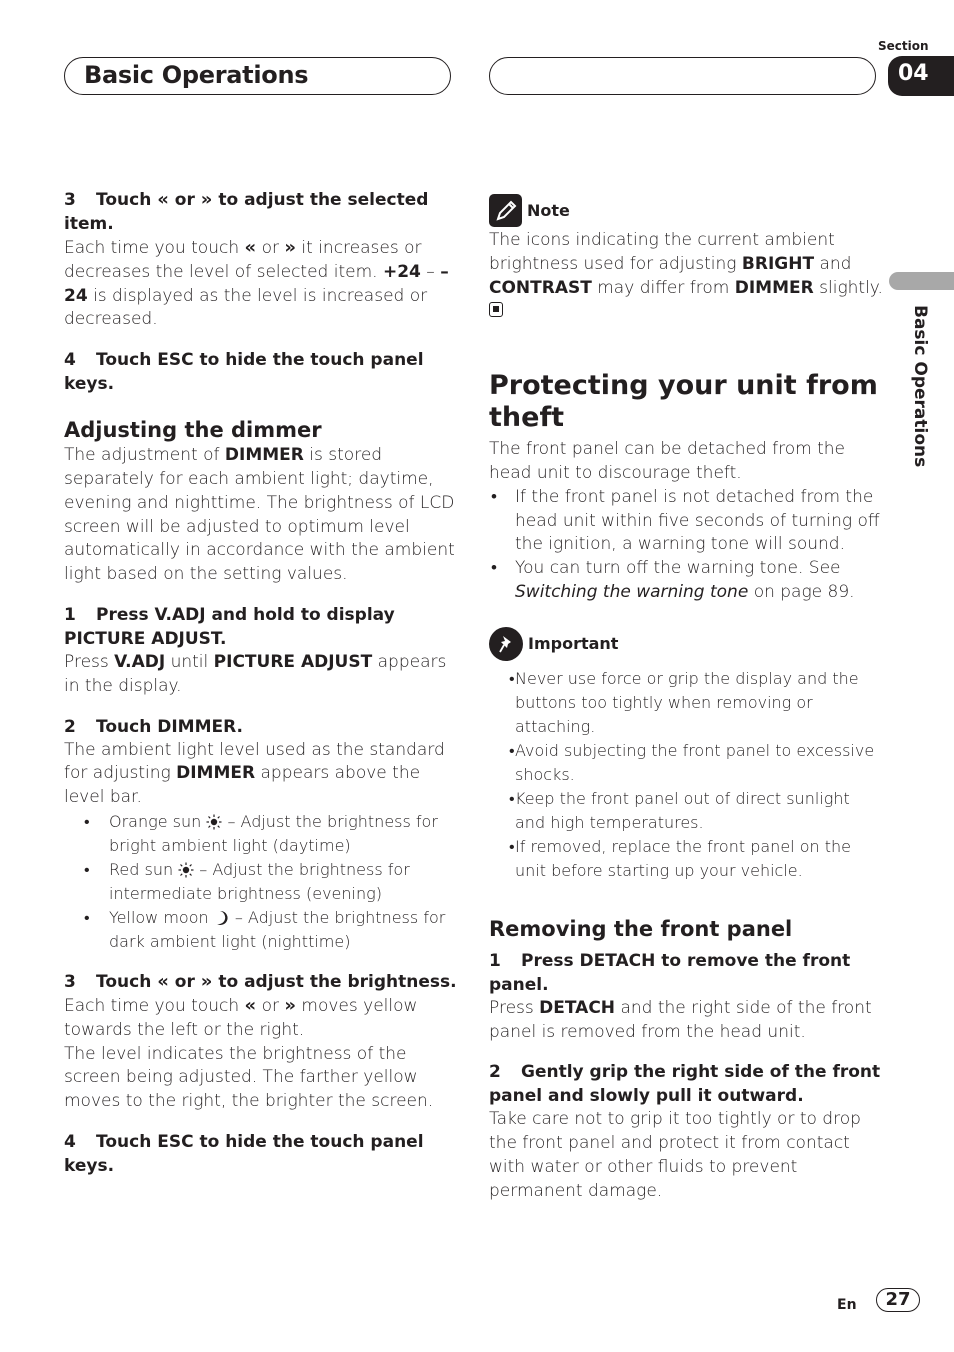 This screenshot has width=954, height=1352. I want to click on end-mark-icon, so click(496, 310).